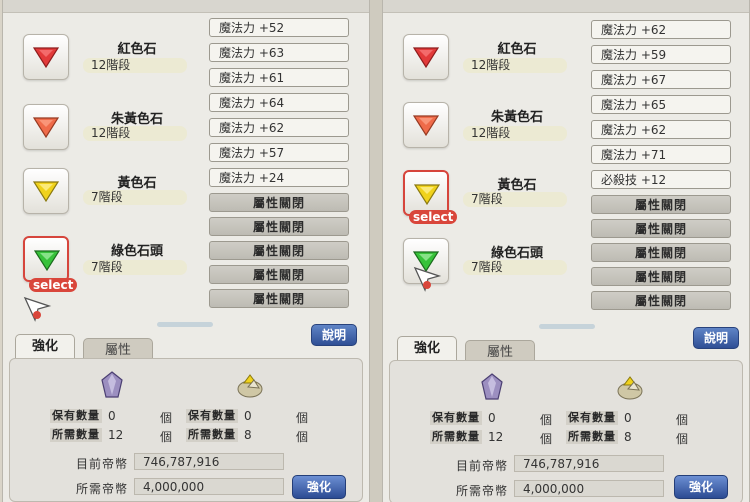  I want to click on attribute-slot: 魔法力 +71, so click(661, 154).